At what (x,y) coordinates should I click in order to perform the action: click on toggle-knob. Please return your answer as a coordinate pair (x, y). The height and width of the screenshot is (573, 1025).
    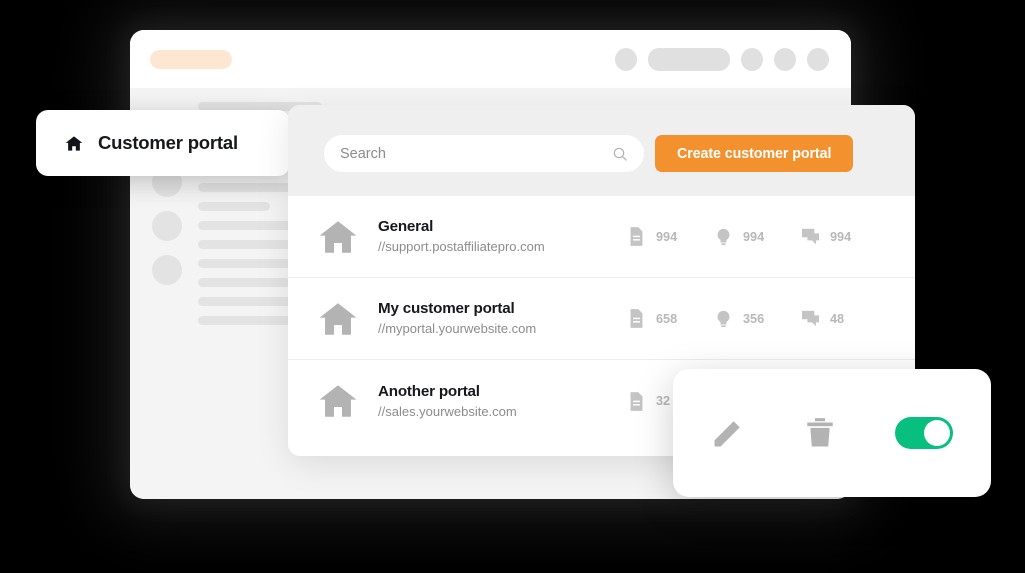
    Looking at the image, I should click on (937, 433).